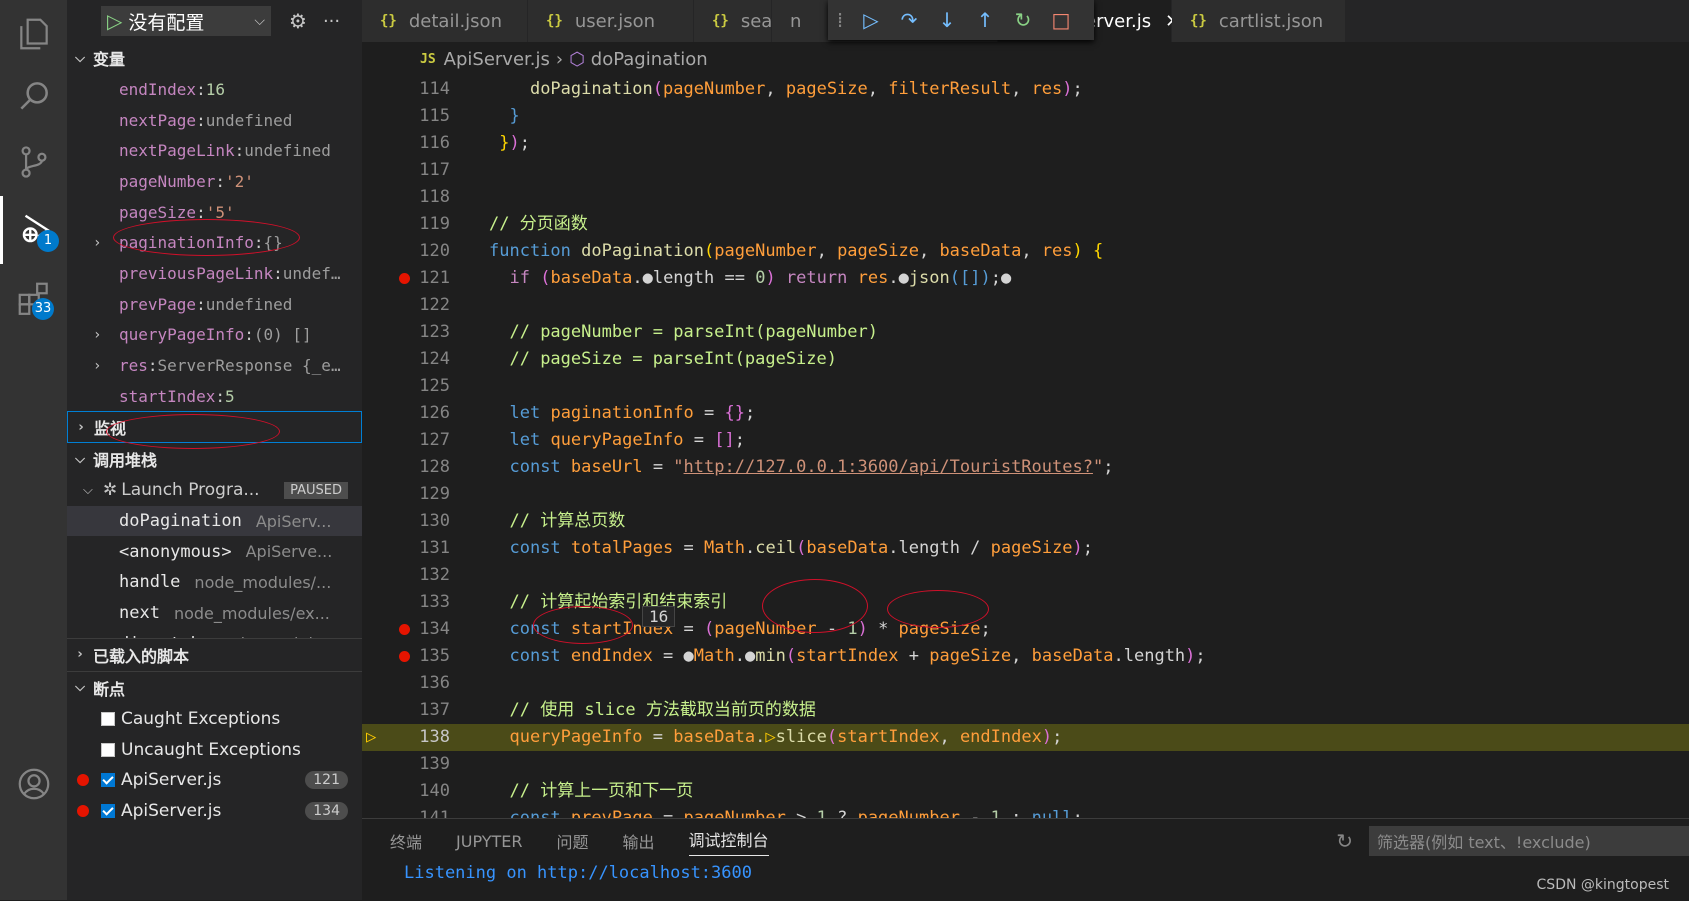 The height and width of the screenshot is (901, 1689). I want to click on stop-icon: □, so click(1061, 20).